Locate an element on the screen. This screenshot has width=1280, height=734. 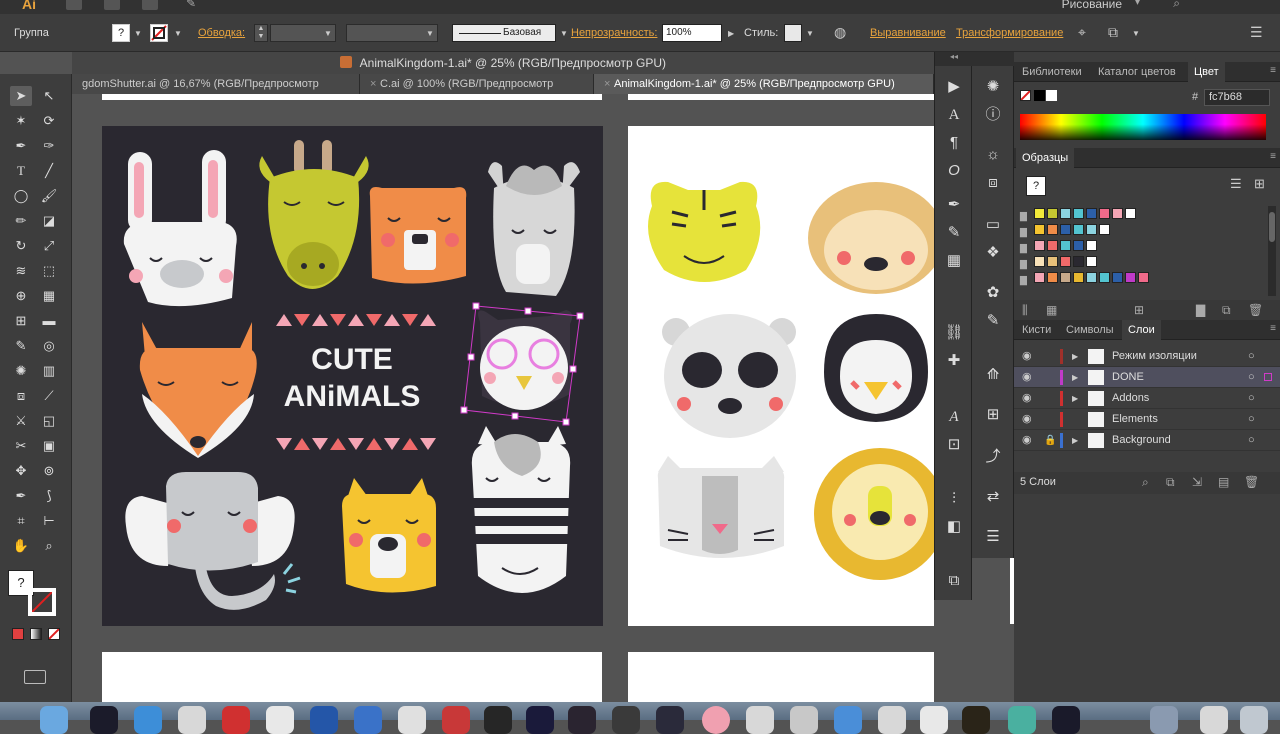
puppet-warp-icon: ✥ is located at coordinates (21, 471).